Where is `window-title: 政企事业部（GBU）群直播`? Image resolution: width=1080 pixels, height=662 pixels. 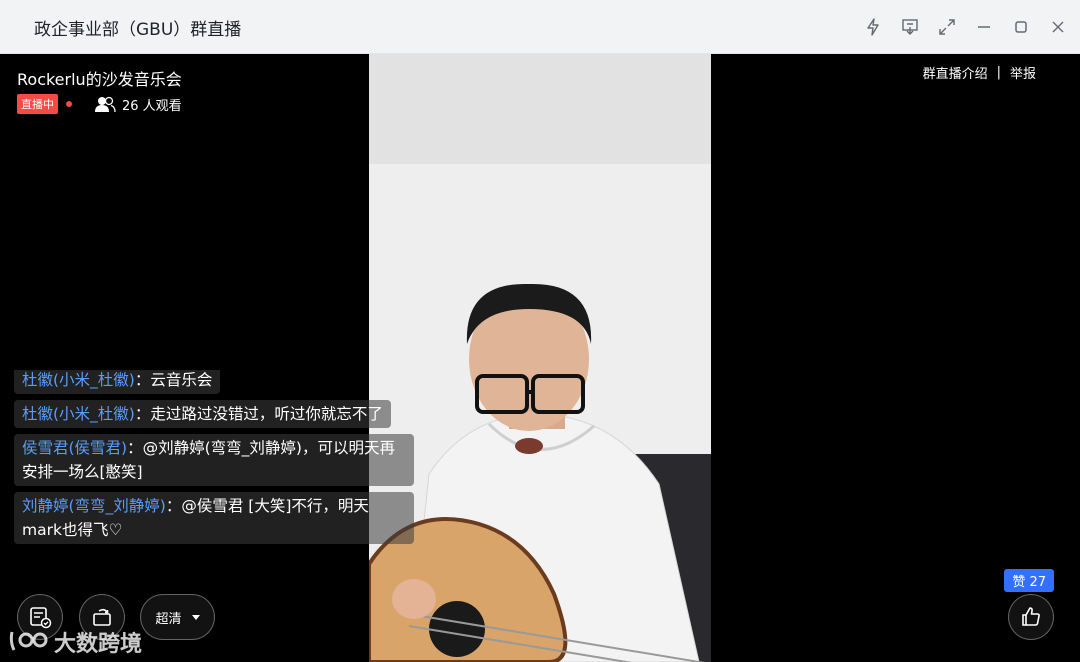 window-title: 政企事业部（GBU）群直播 is located at coordinates (138, 30).